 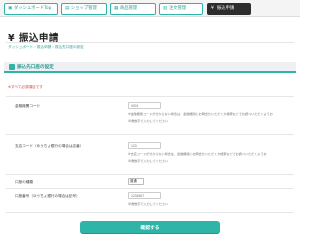 What do you see at coordinates (226, 8) in the screenshot?
I see `tab-label: 振込申請` at bounding box center [226, 8].